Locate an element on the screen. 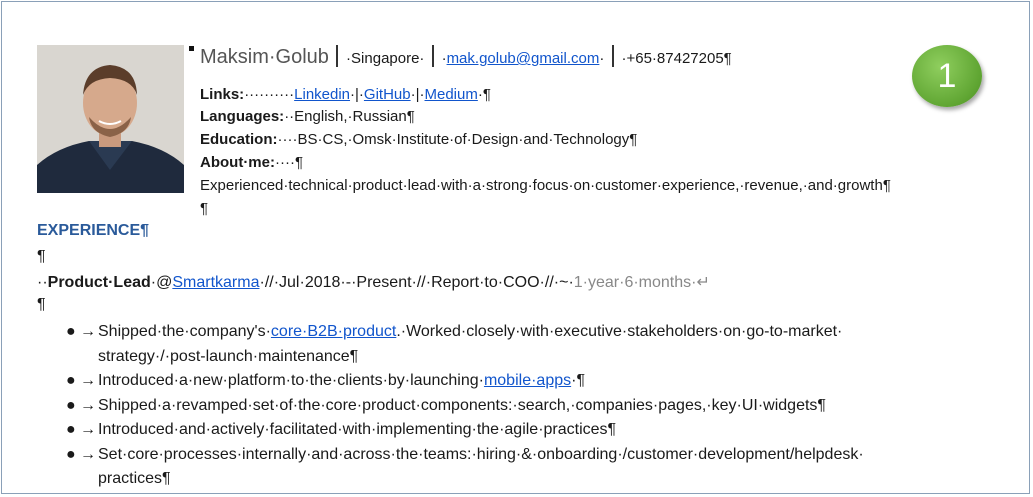  github-link: GitHub is located at coordinates (387, 94).